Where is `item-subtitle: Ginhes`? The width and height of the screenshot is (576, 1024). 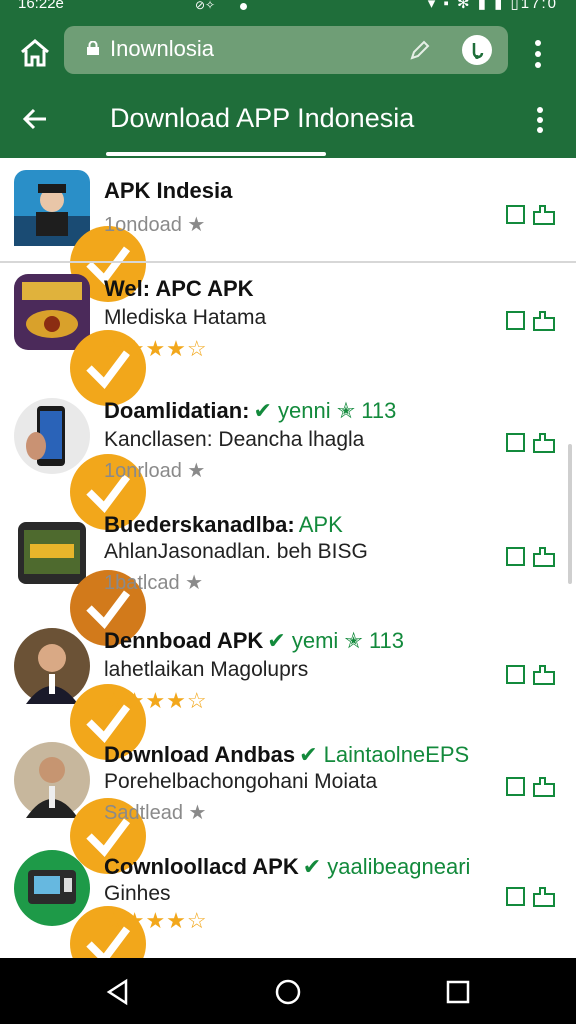
item-subtitle: Ginhes is located at coordinates (137, 893).